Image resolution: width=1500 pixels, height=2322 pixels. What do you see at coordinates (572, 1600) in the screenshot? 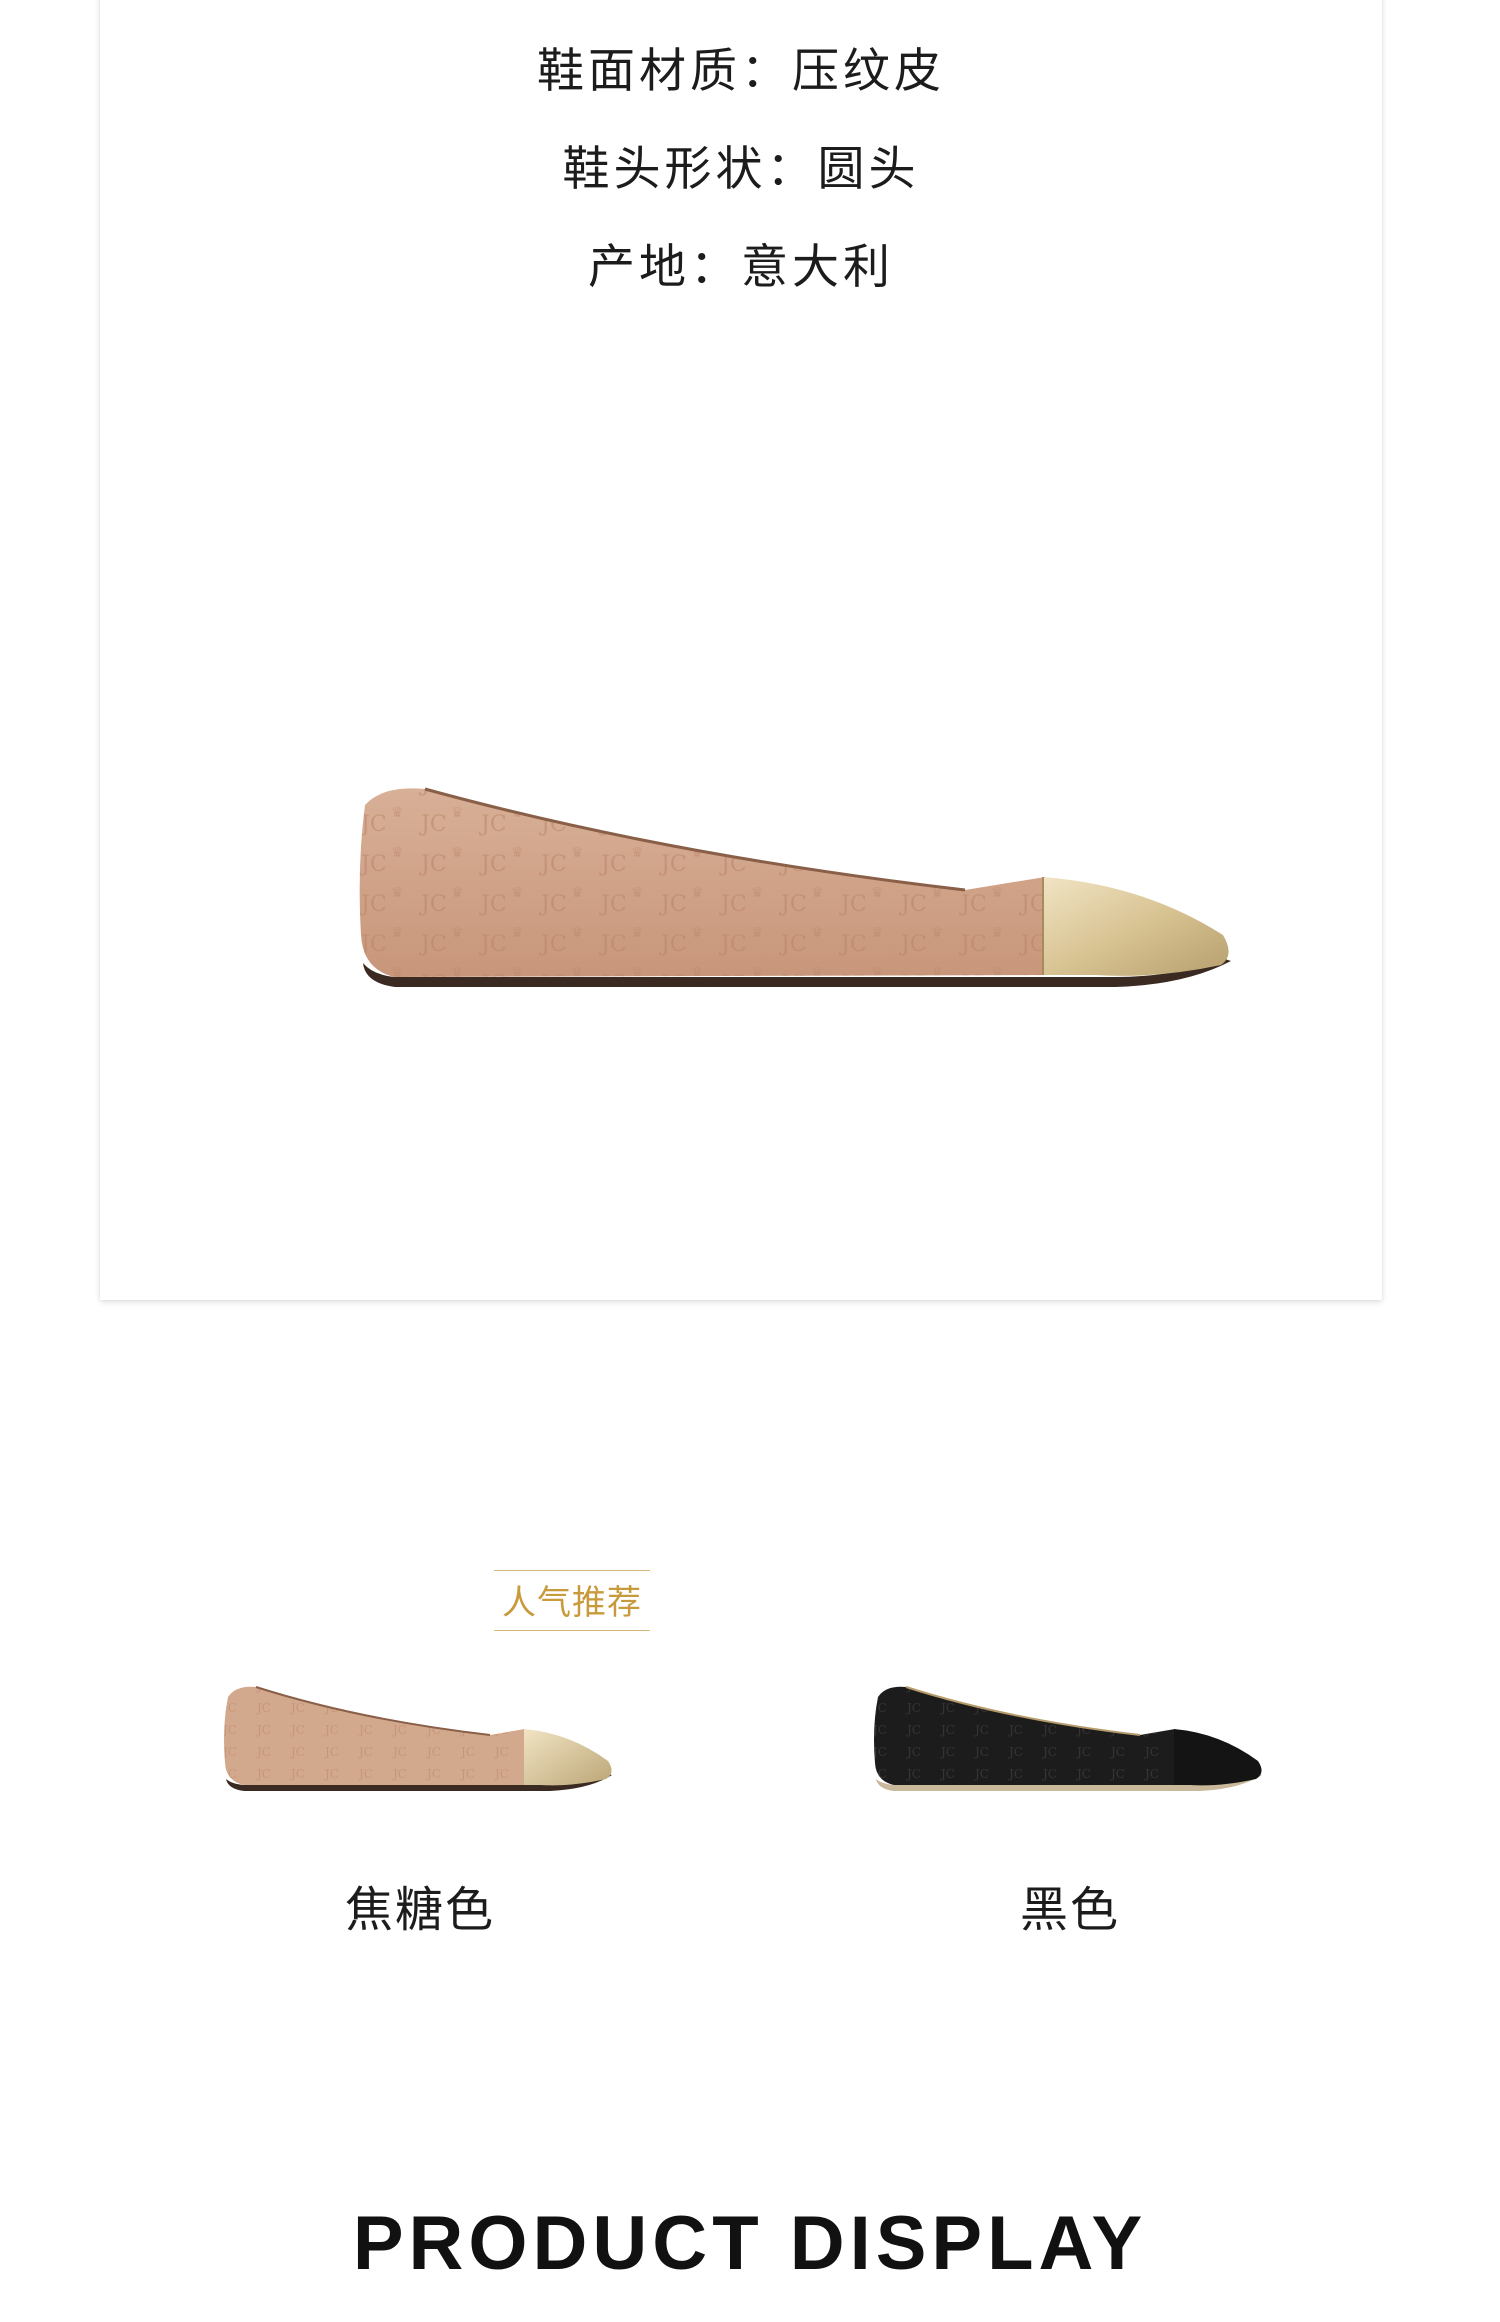
I see `popular-recommendation-badge: 人气推荐` at bounding box center [572, 1600].